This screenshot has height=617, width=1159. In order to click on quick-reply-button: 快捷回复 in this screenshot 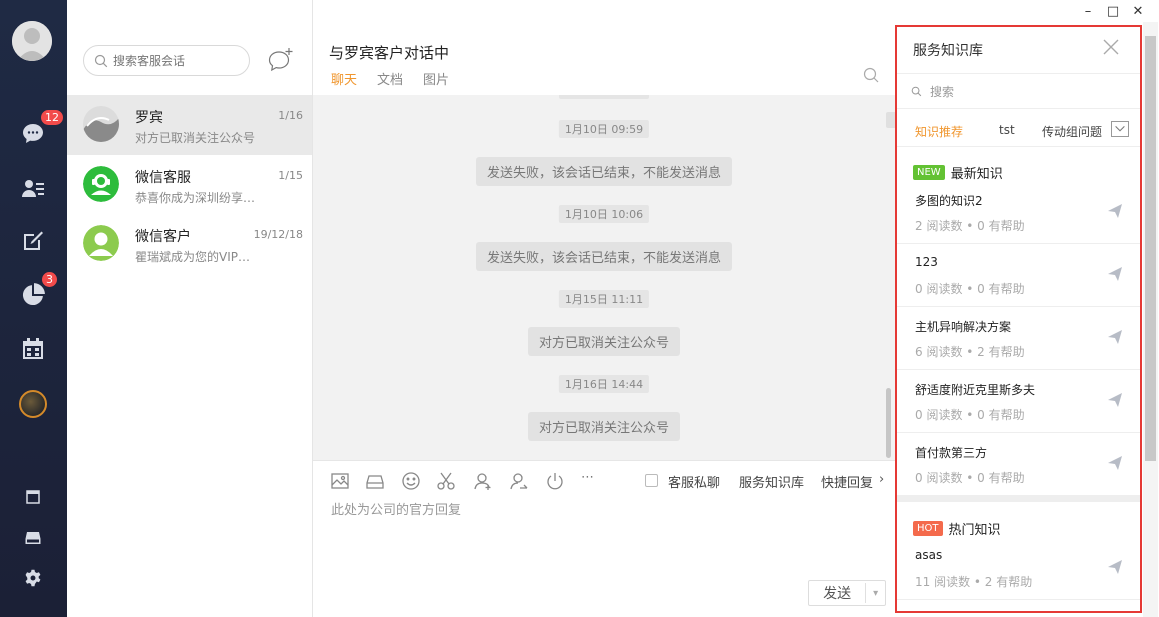, I will do `click(847, 481)`.